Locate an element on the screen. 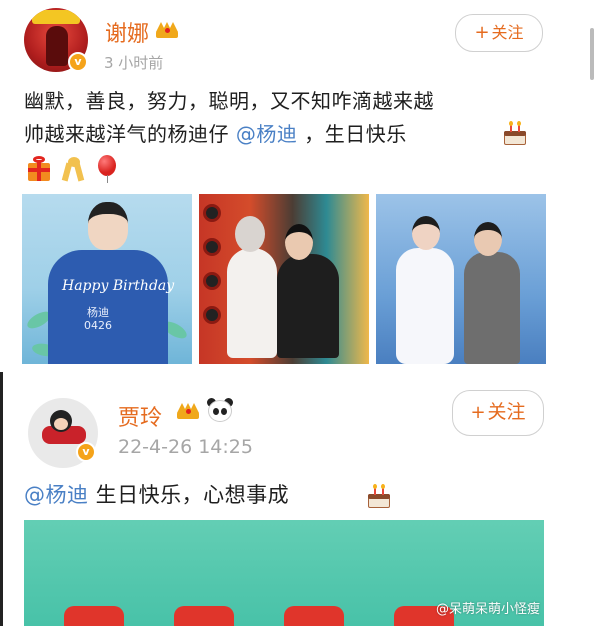 This screenshot has width=600, height=626. author-name: 谢娜 is located at coordinates (127, 32).